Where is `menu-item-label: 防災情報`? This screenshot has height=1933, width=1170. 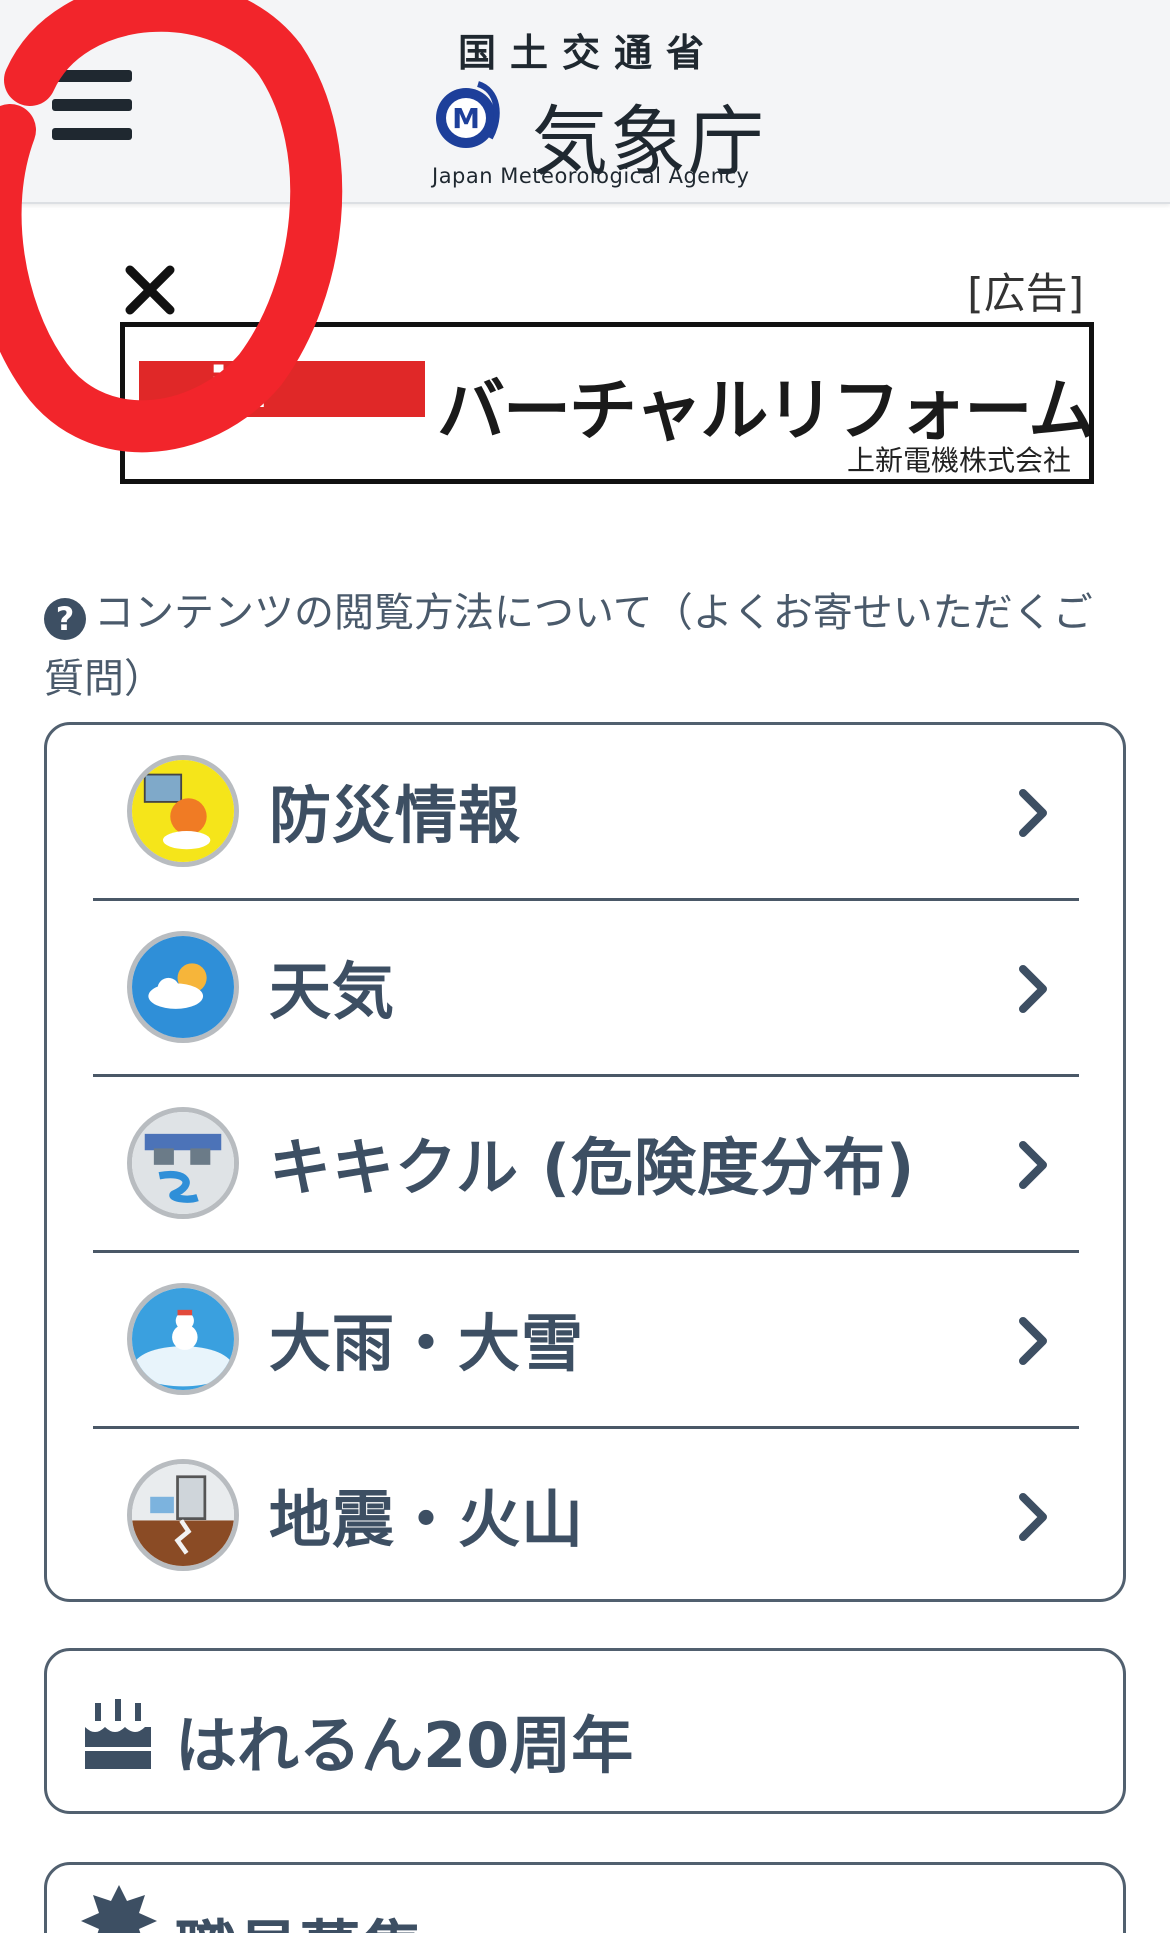
menu-item-label: 防災情報 is located at coordinates (395, 815).